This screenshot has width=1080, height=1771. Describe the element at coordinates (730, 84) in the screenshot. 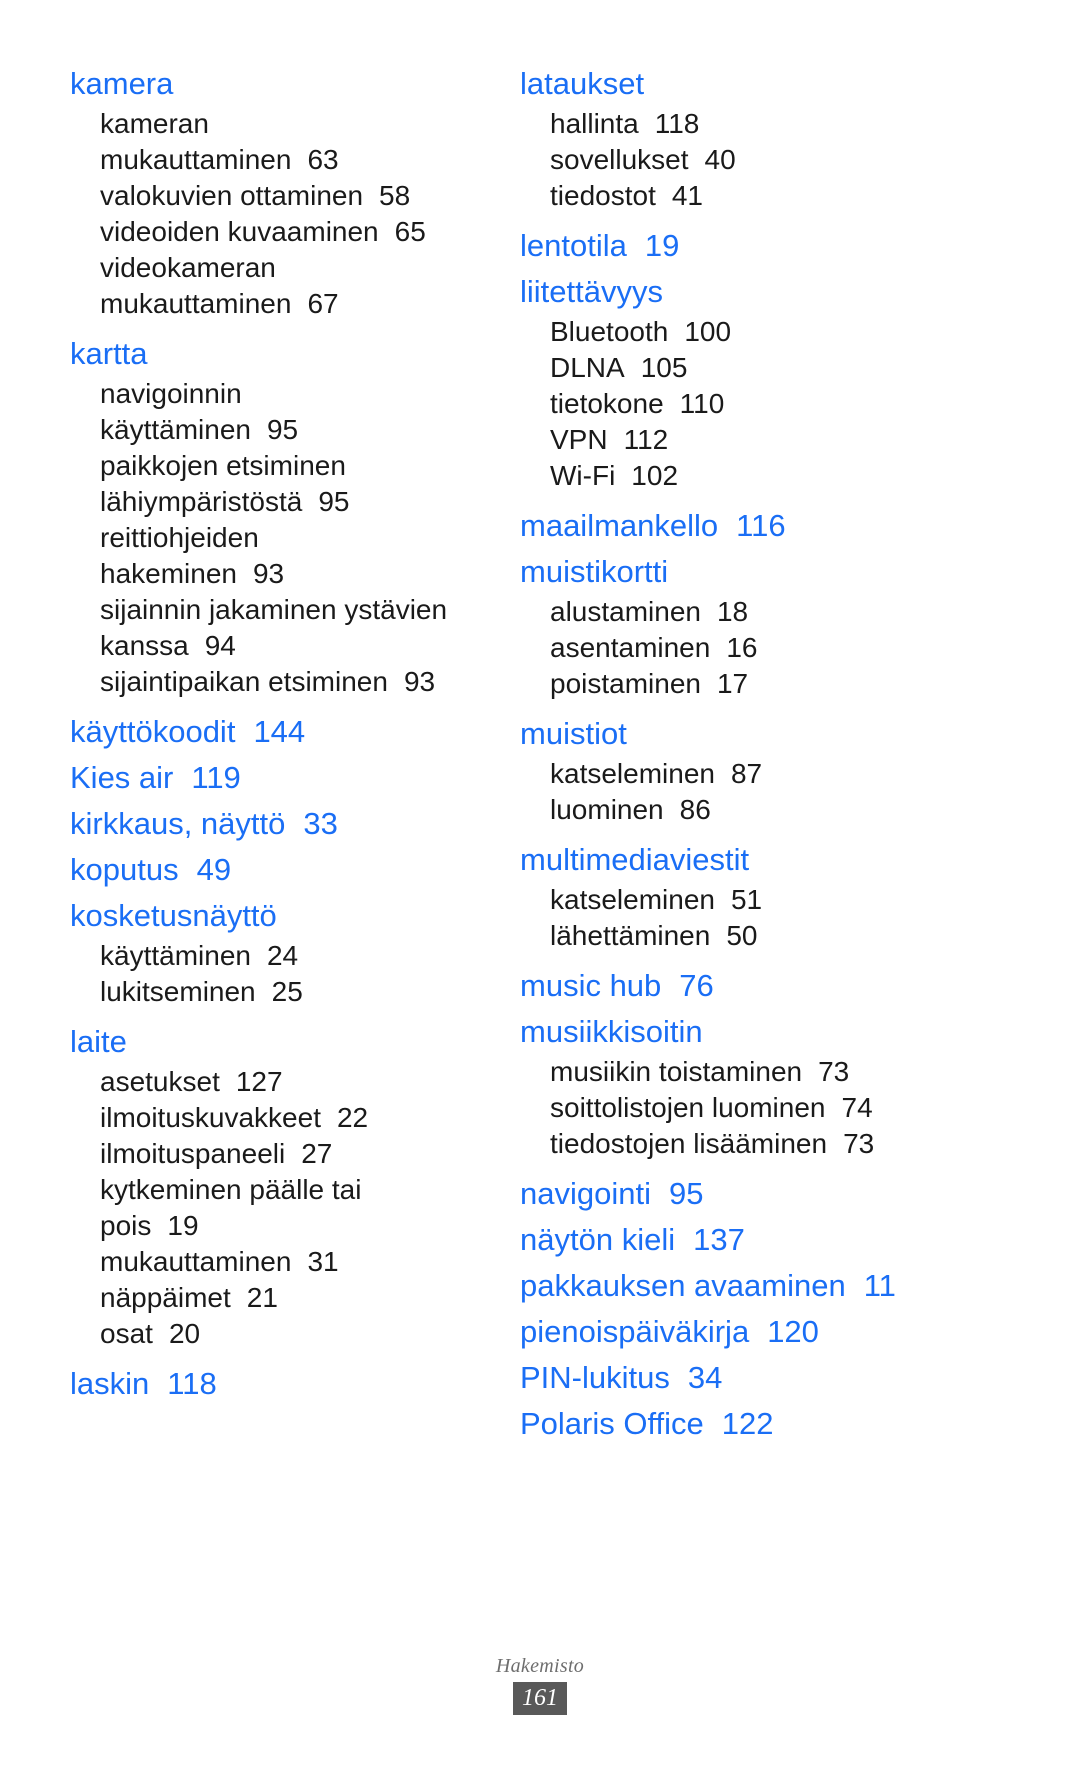

I see `index-heading: lataukset` at that location.